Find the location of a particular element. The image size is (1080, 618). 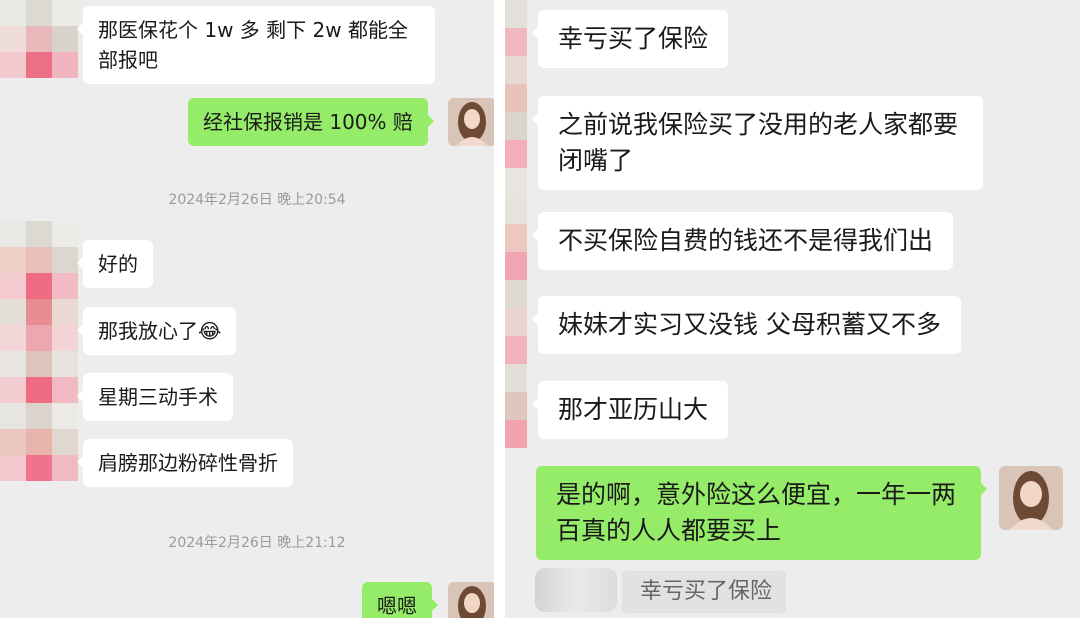

message-bubble-outgoing: 是的啊，意外险这么便宜，一年一两百真的人人都要买上 is located at coordinates (761, 513).